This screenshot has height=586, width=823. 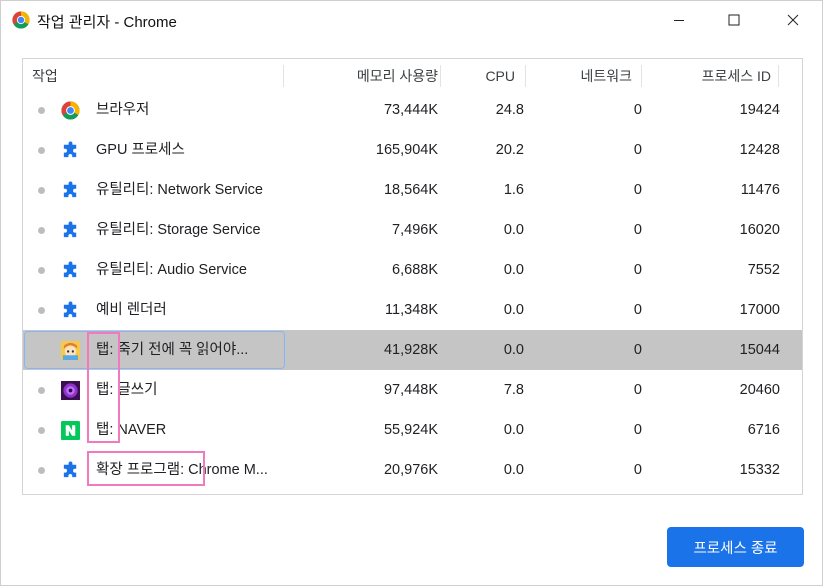 I want to click on memory-value: 165,904K, so click(x=406, y=150).